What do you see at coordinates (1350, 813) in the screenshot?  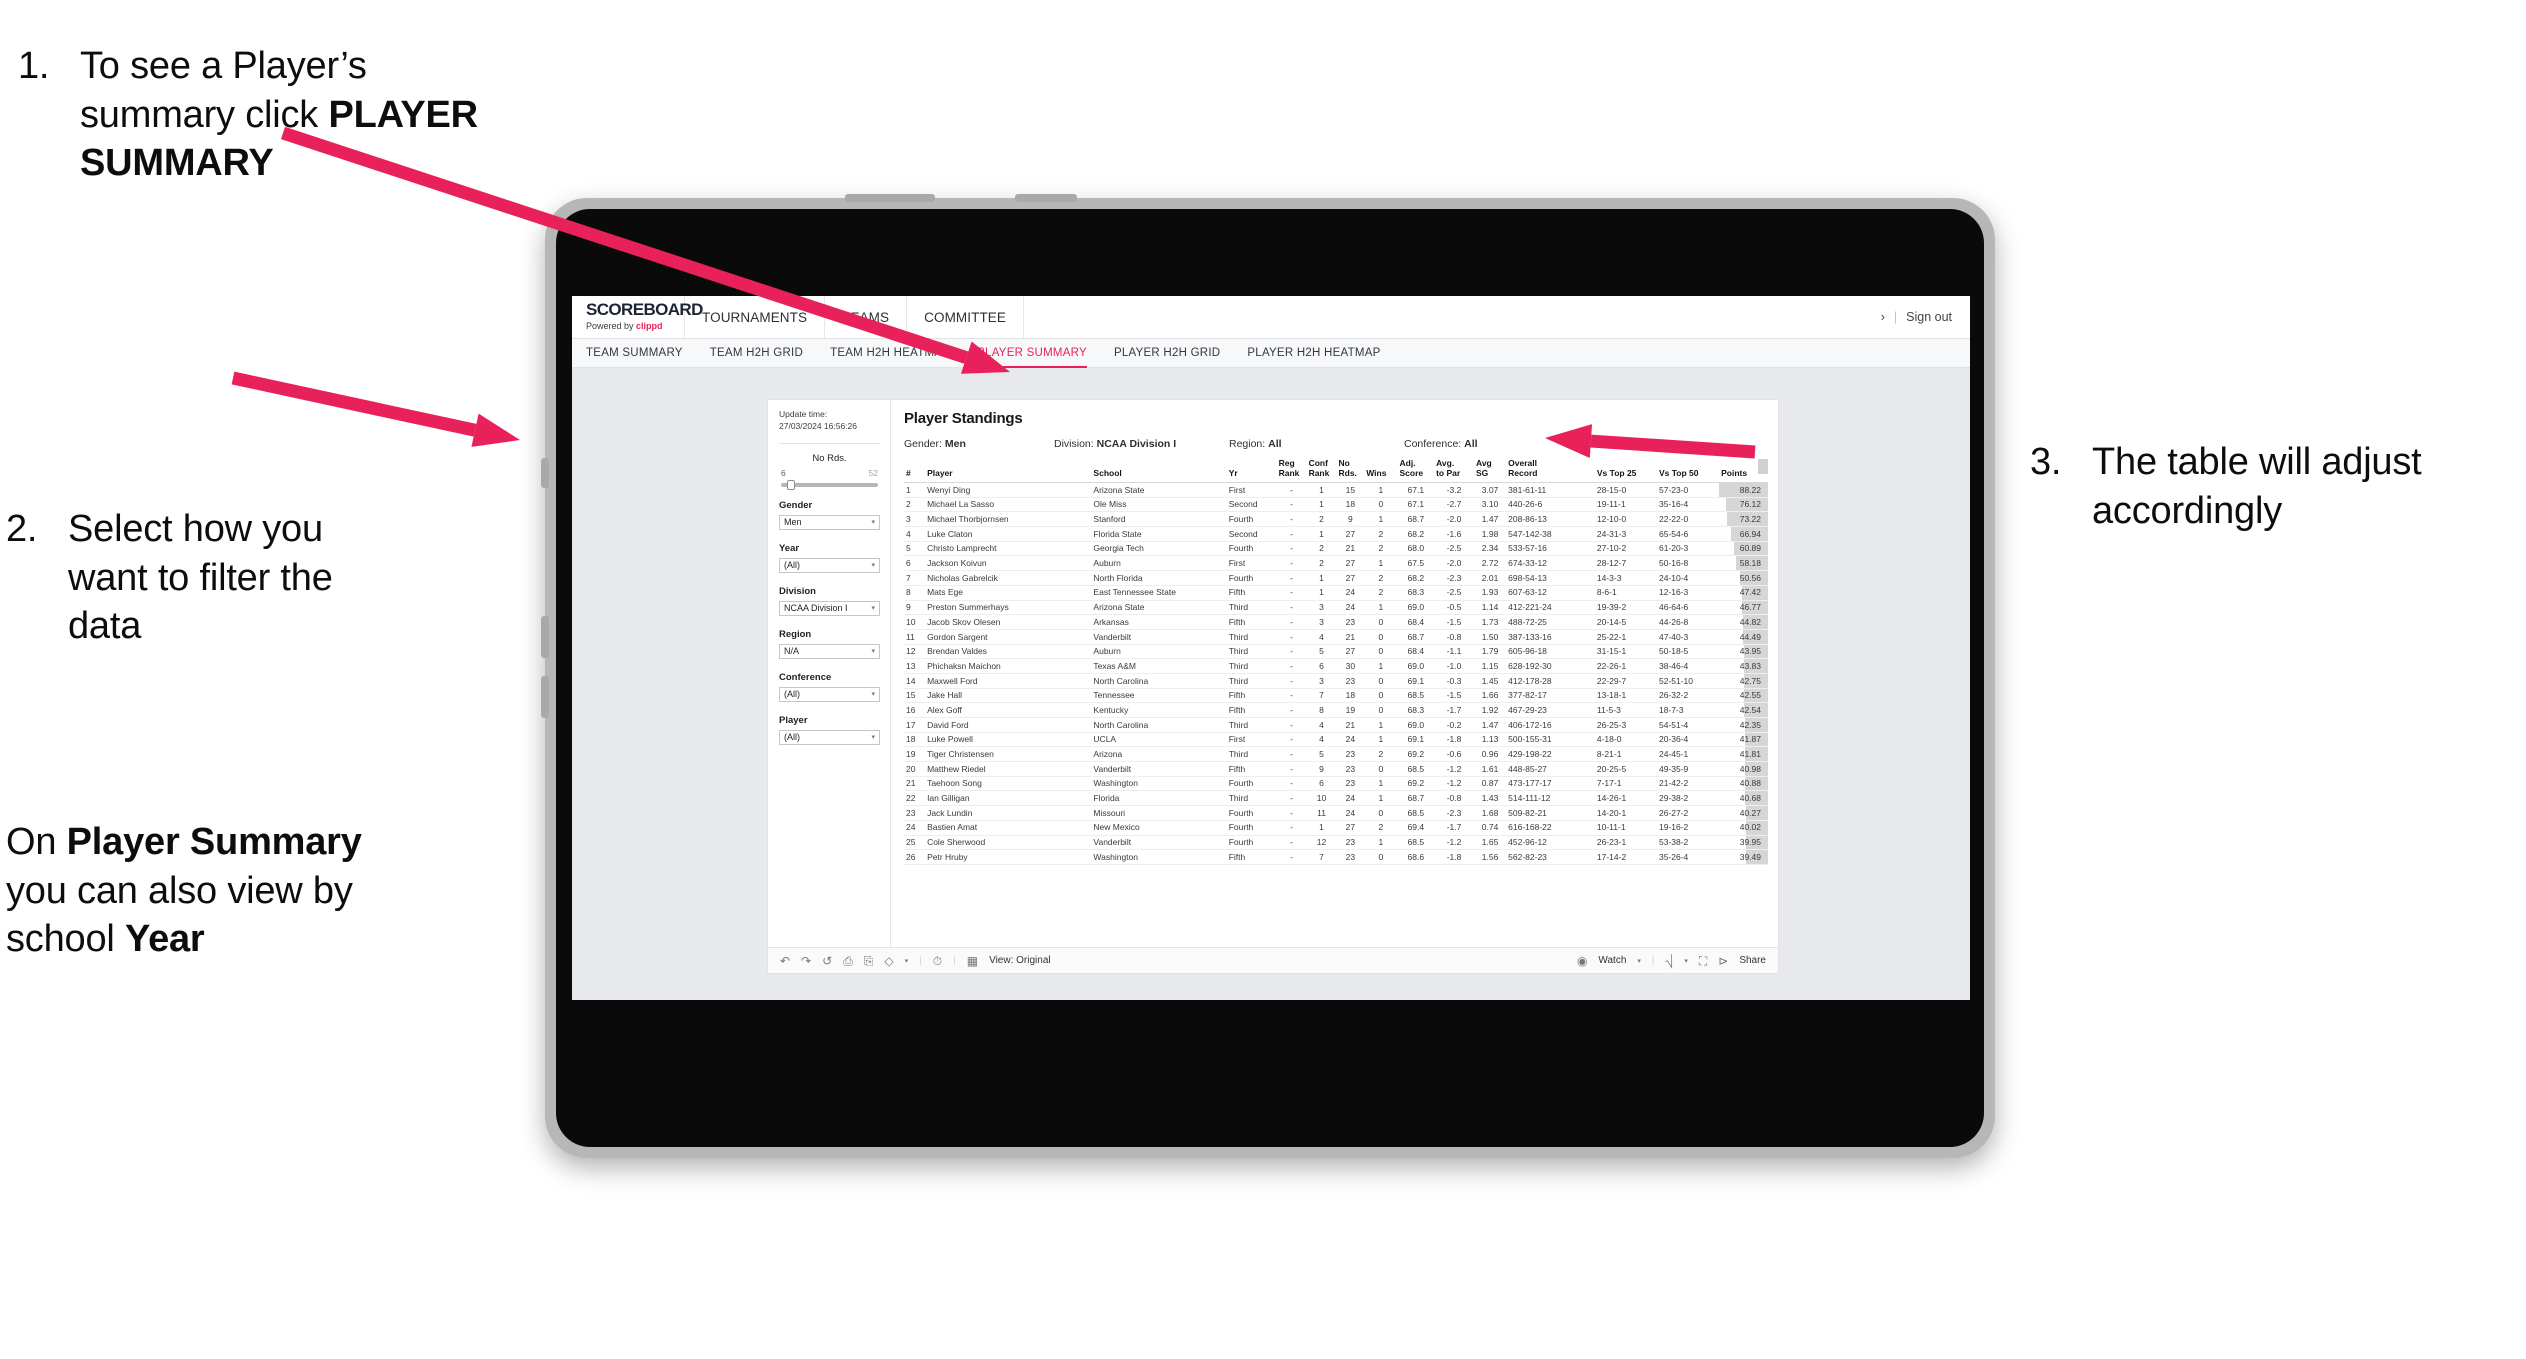 I see `cell-no-rds: 24` at bounding box center [1350, 813].